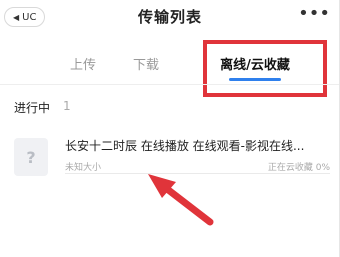  What do you see at coordinates (146, 63) in the screenshot?
I see `tab-download: 下载` at bounding box center [146, 63].